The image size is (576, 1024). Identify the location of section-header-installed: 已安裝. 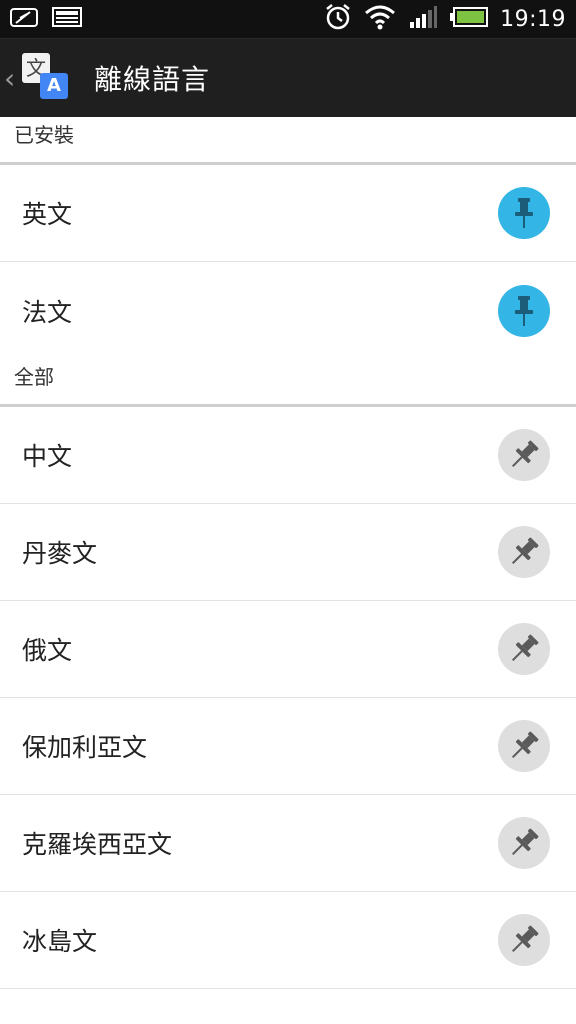
(288, 141).